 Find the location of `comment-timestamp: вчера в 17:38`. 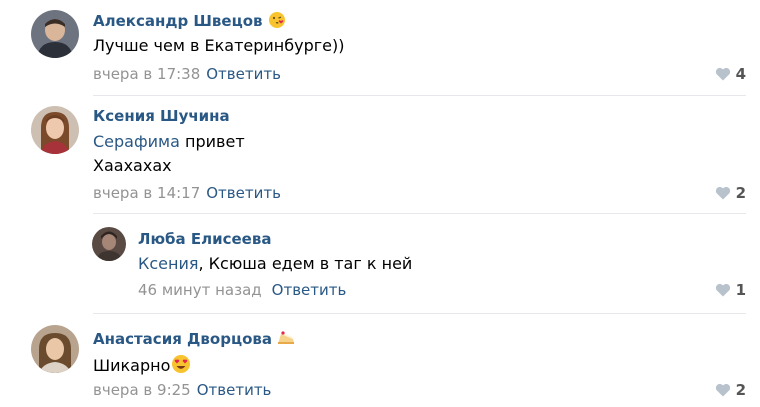

comment-timestamp: вчера в 17:38 is located at coordinates (146, 74).